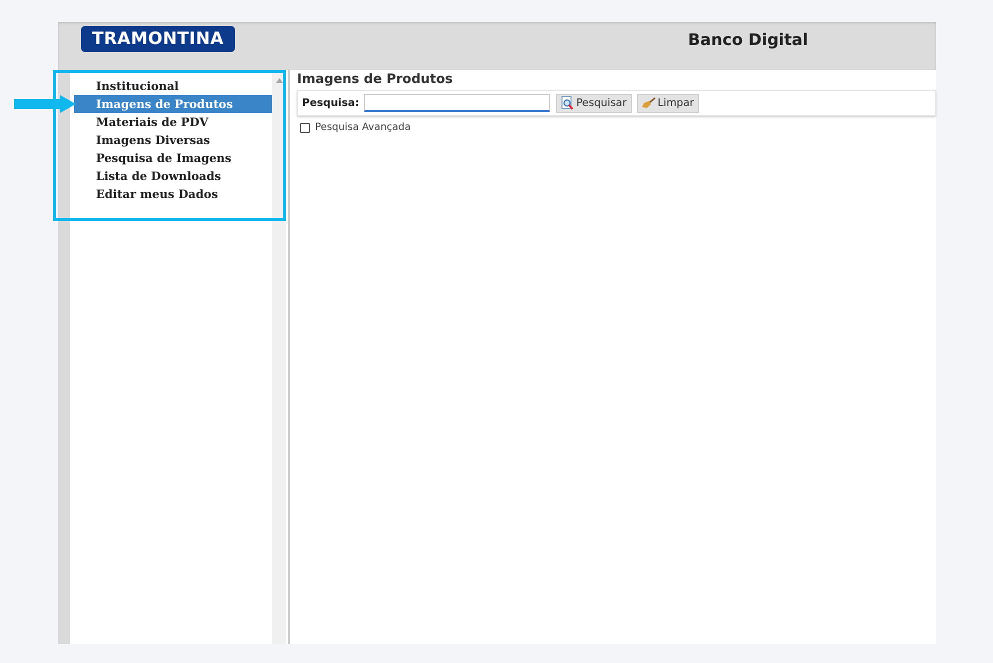 The width and height of the screenshot is (993, 663). I want to click on scrollbar, so click(279, 357).